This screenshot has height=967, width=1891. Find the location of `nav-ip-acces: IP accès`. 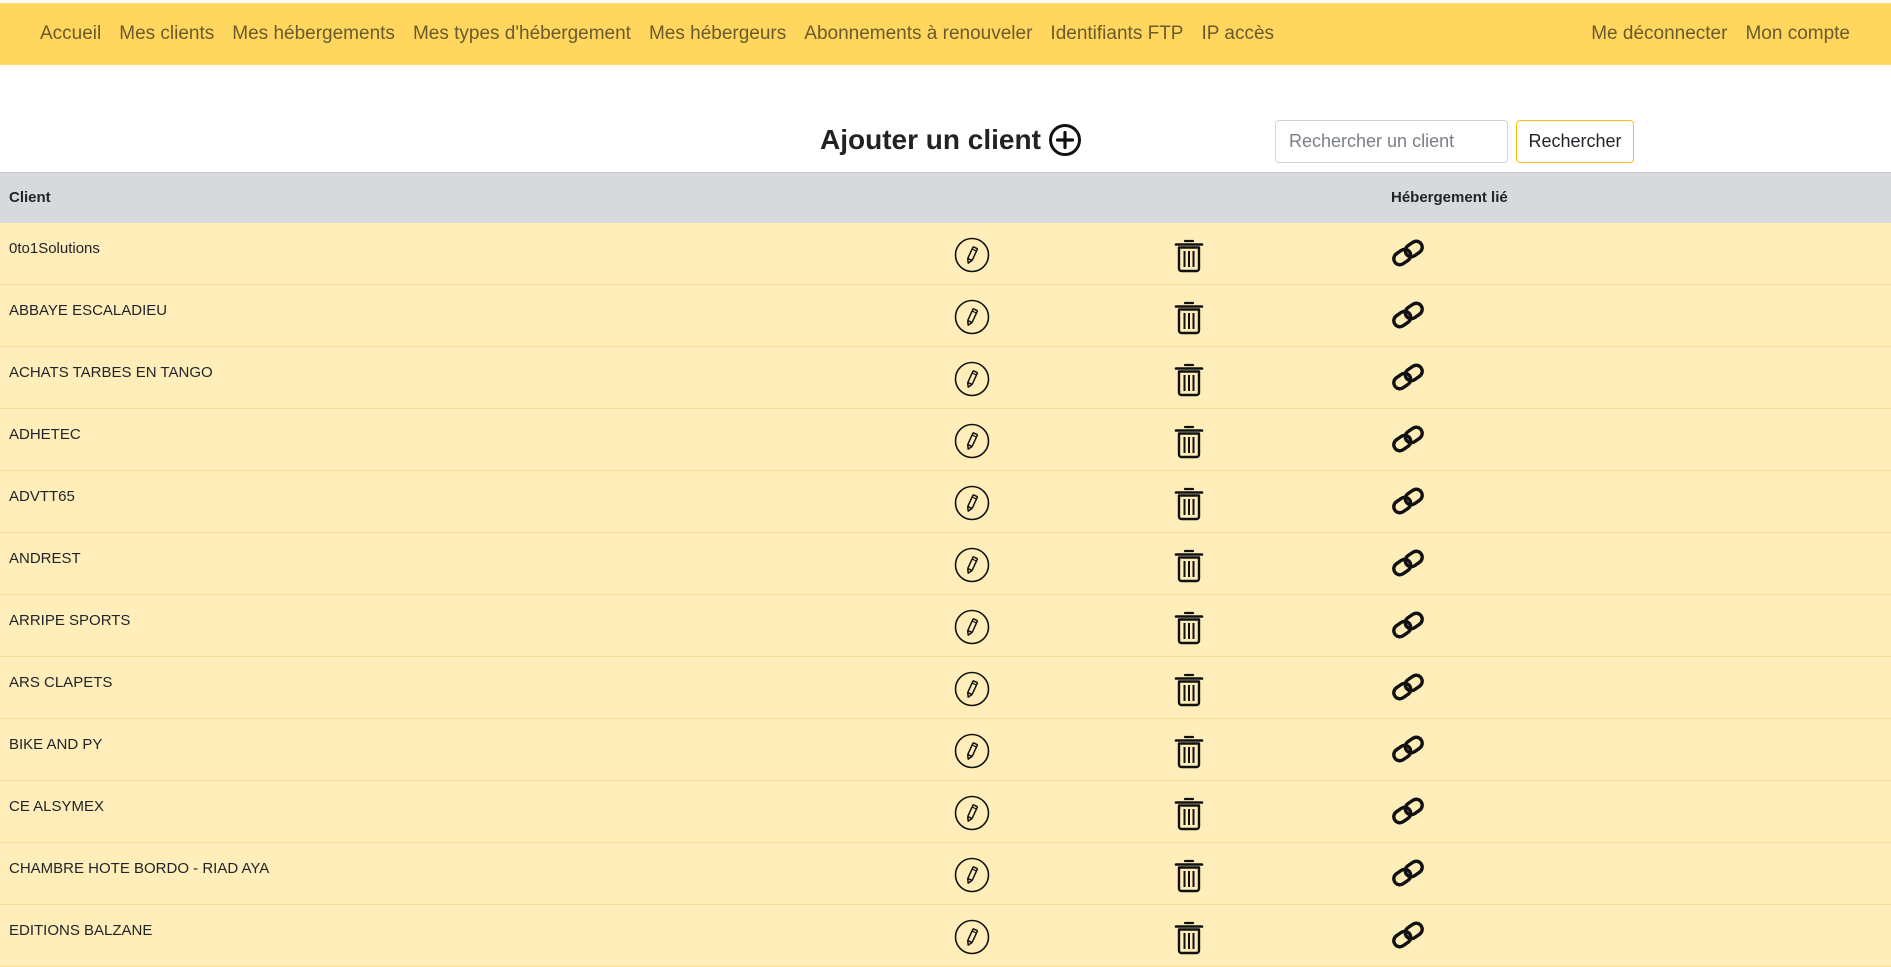

nav-ip-acces: IP accès is located at coordinates (1237, 34).